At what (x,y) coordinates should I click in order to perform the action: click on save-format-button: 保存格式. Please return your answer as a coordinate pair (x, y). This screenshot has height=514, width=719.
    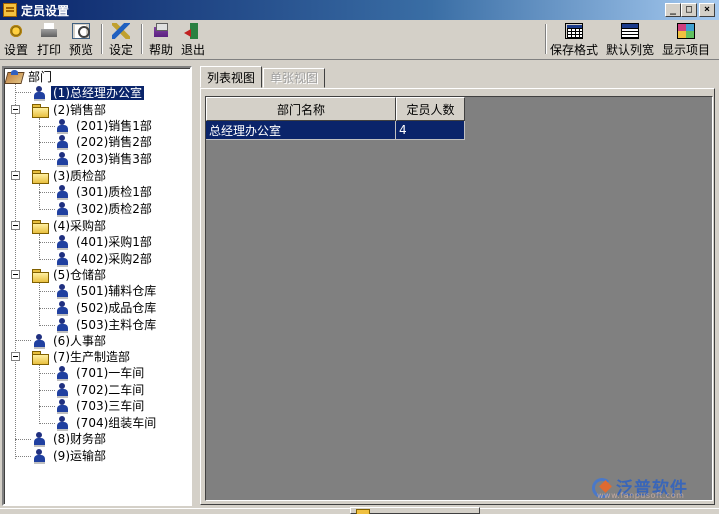
    Looking at the image, I should click on (574, 40).